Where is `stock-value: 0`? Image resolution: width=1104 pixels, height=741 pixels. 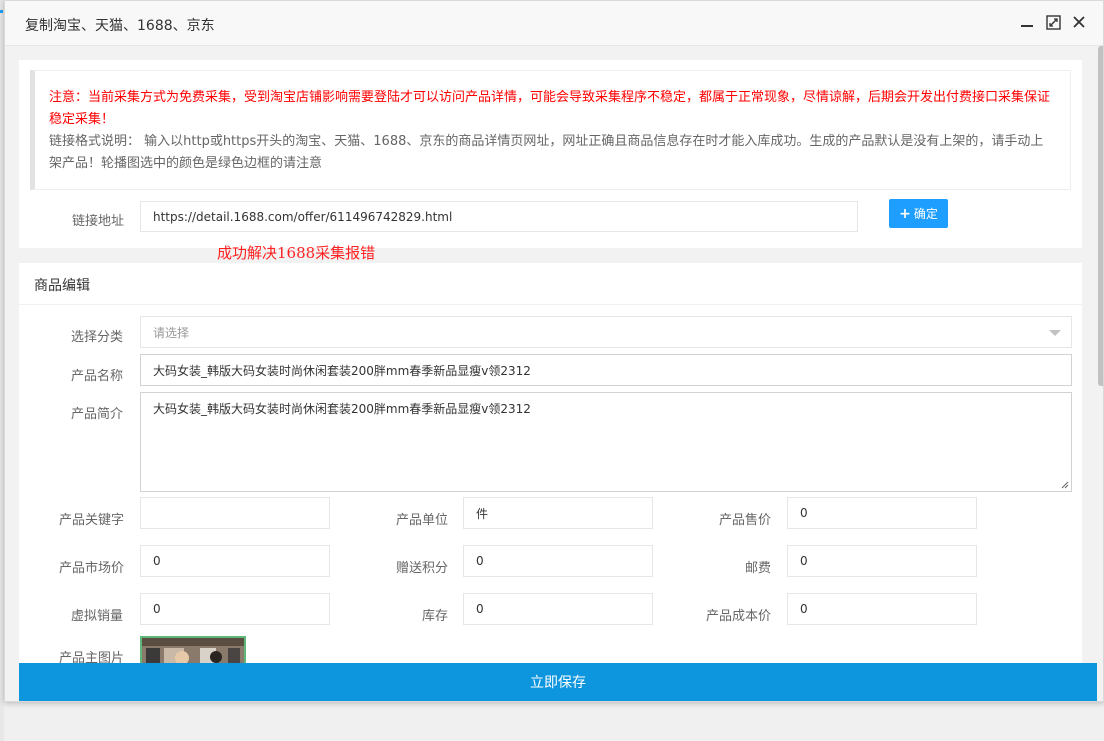
stock-value: 0 is located at coordinates (480, 609).